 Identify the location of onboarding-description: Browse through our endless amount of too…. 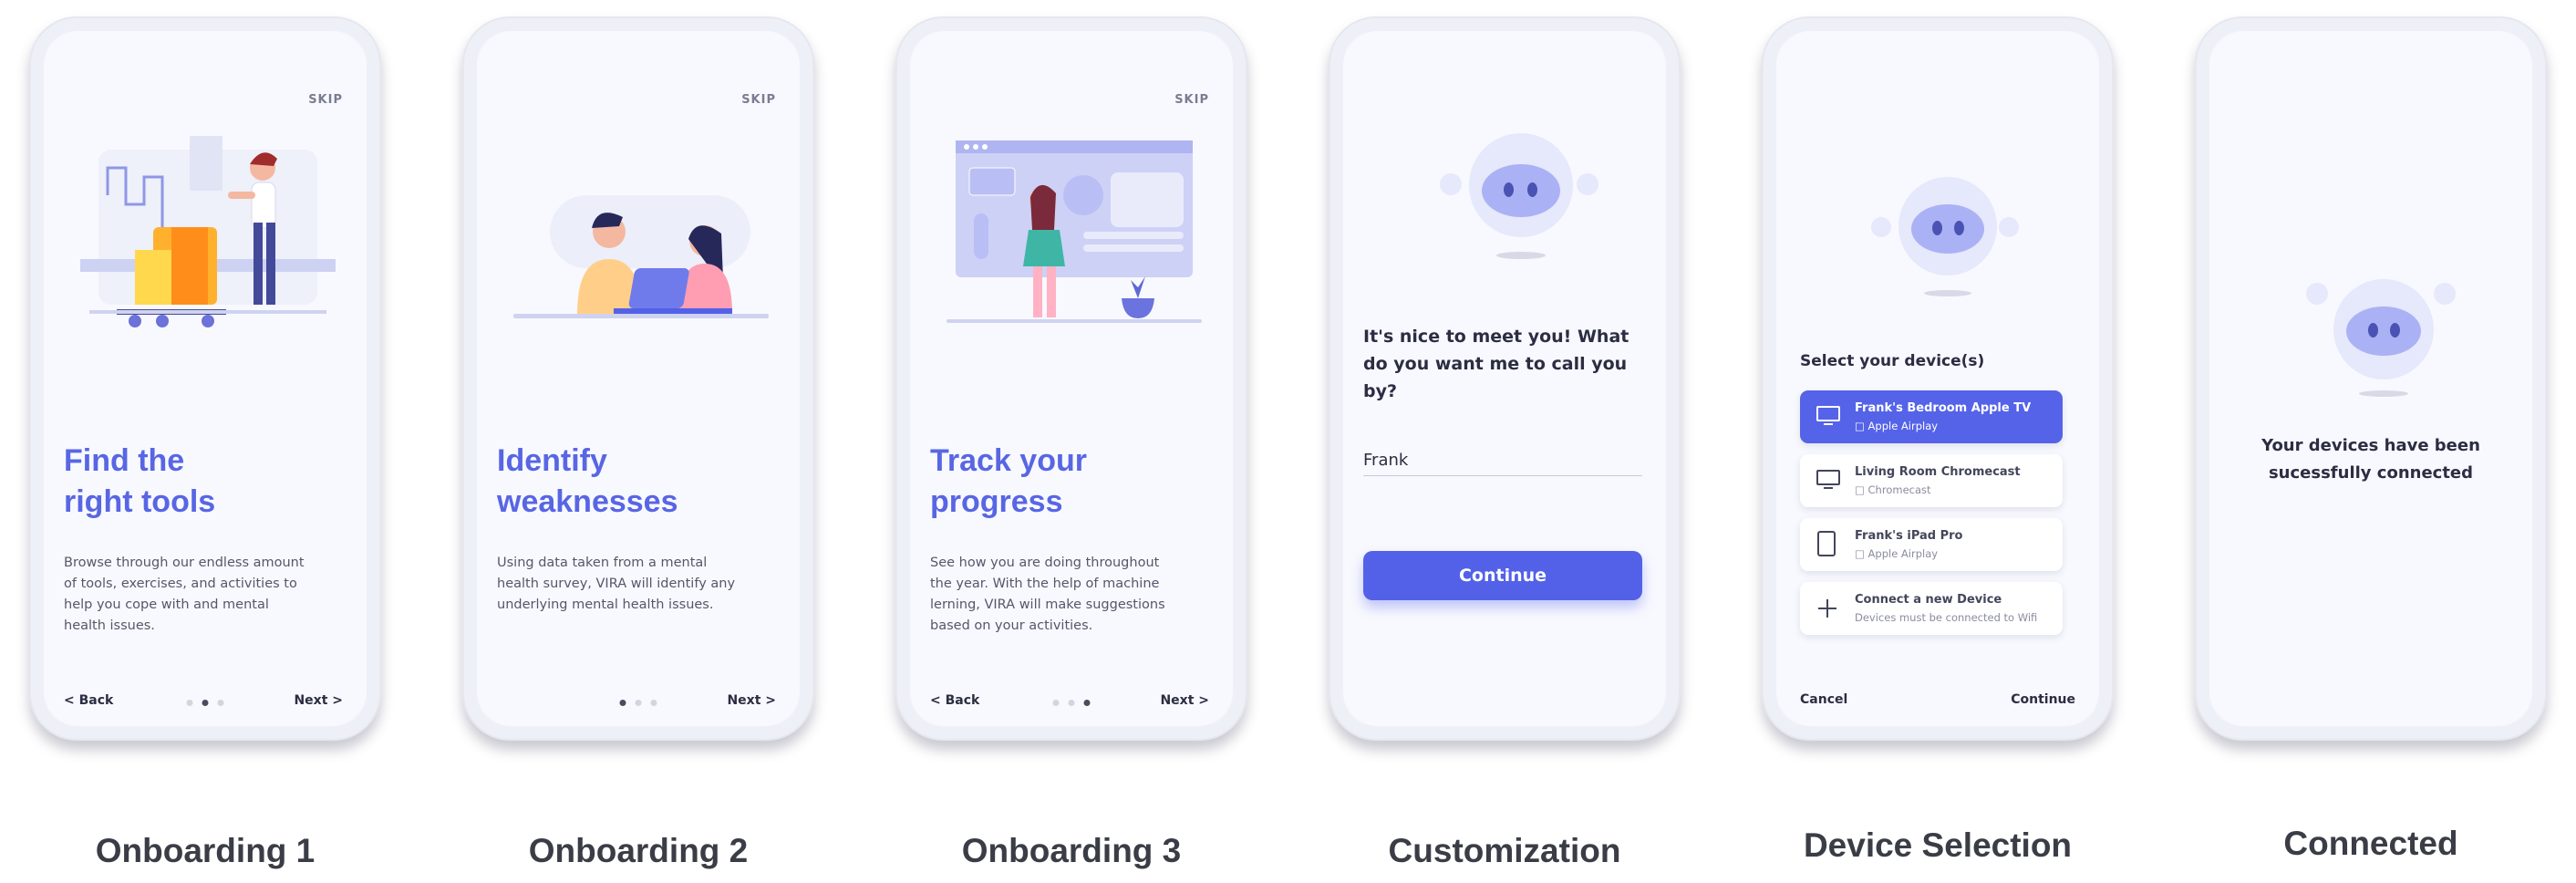
(184, 594).